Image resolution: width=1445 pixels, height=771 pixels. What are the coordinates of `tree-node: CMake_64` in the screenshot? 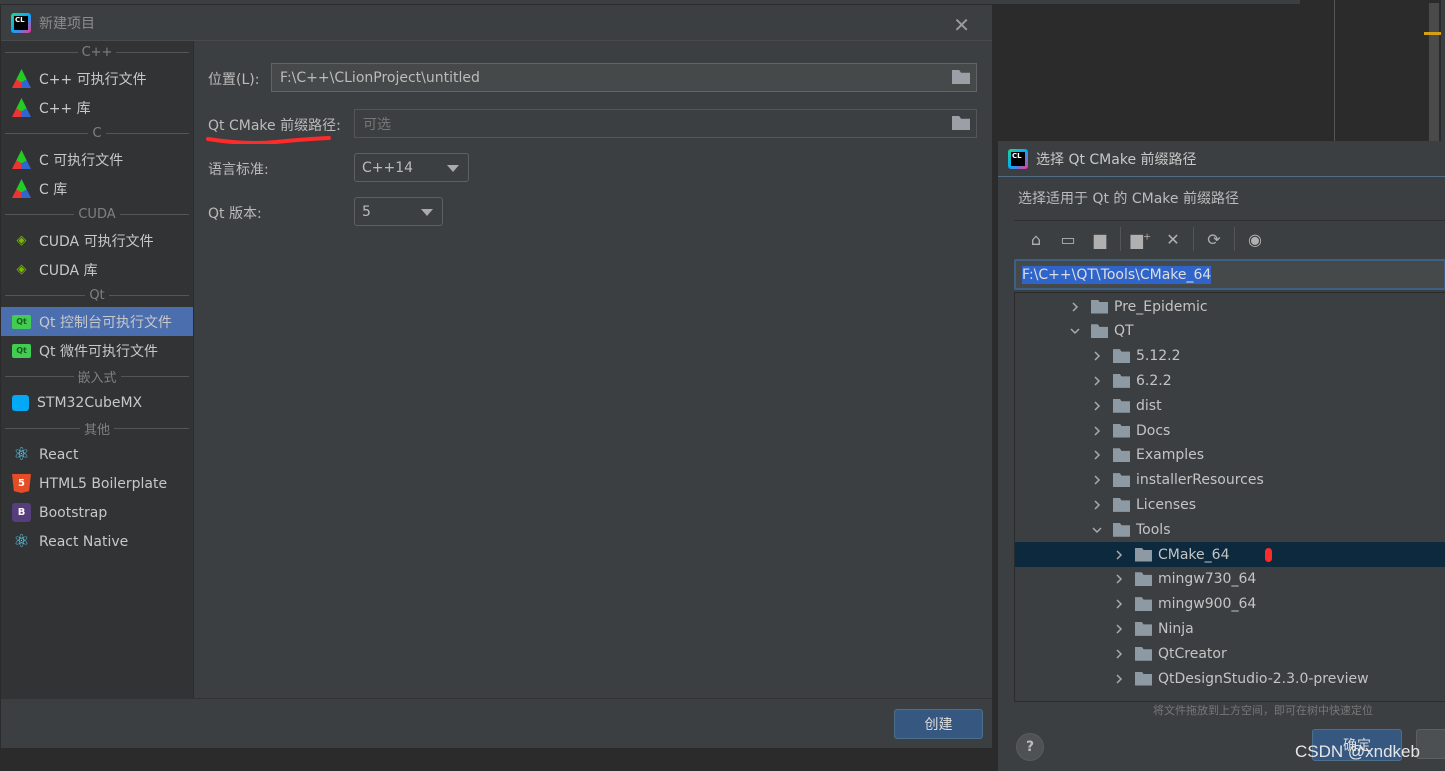 It's located at (1230, 554).